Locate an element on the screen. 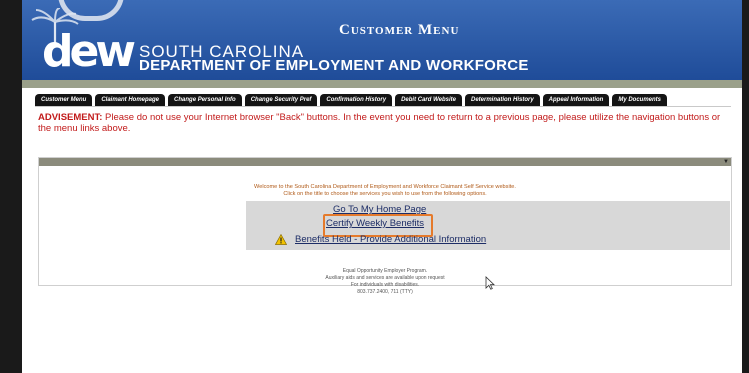 The width and height of the screenshot is (749, 373). page-title: Customer Menu is located at coordinates (399, 30).